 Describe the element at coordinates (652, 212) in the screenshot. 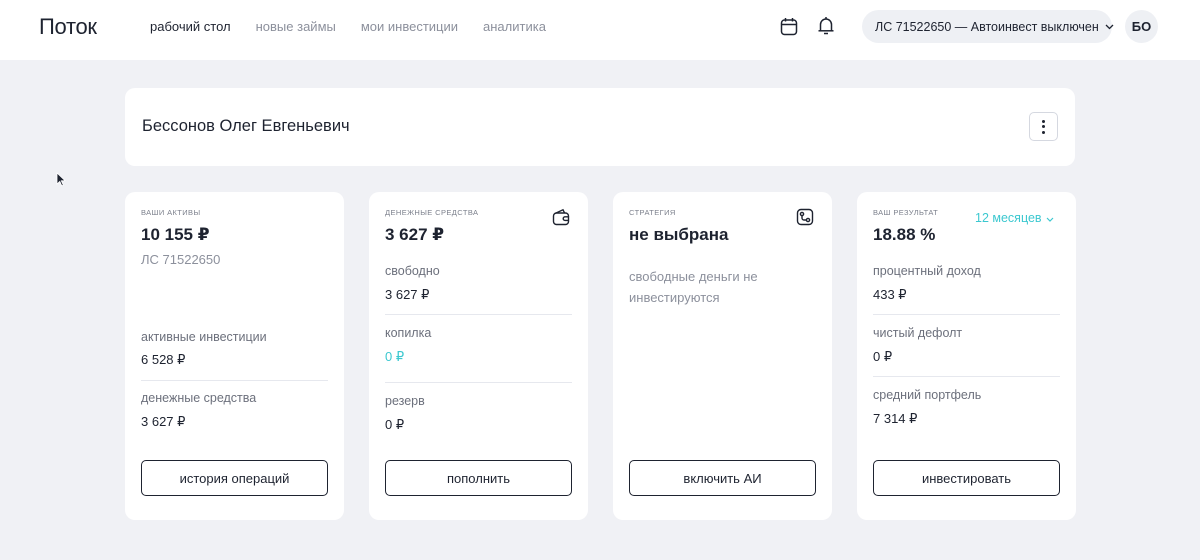

I see `strategy-card-title: стратегия` at that location.